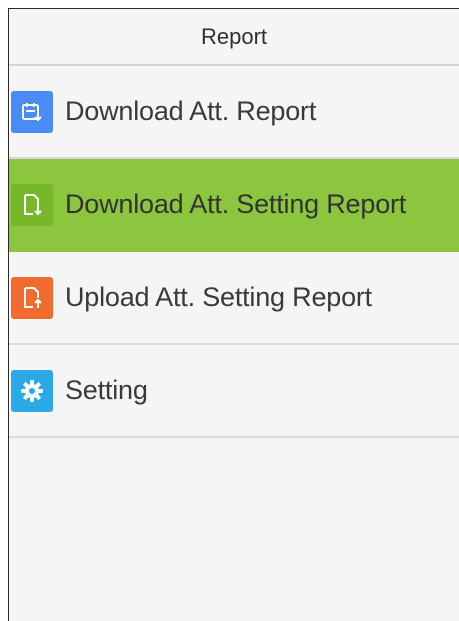 The height and width of the screenshot is (621, 459). I want to click on menu-item-label: Download Att. Report, so click(191, 111).